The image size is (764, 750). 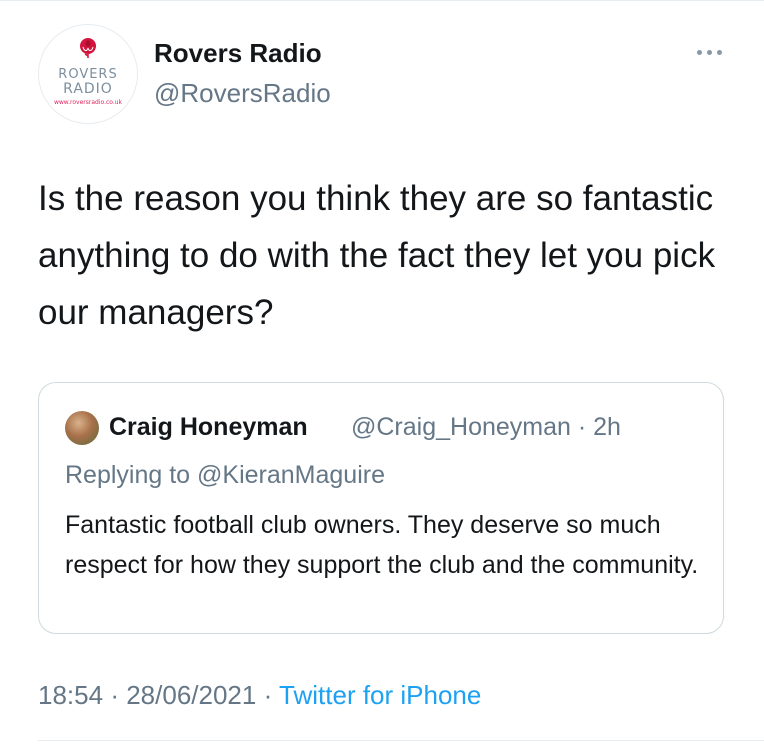 I want to click on replying-to-handle: @KieranMaguire, so click(x=291, y=475).